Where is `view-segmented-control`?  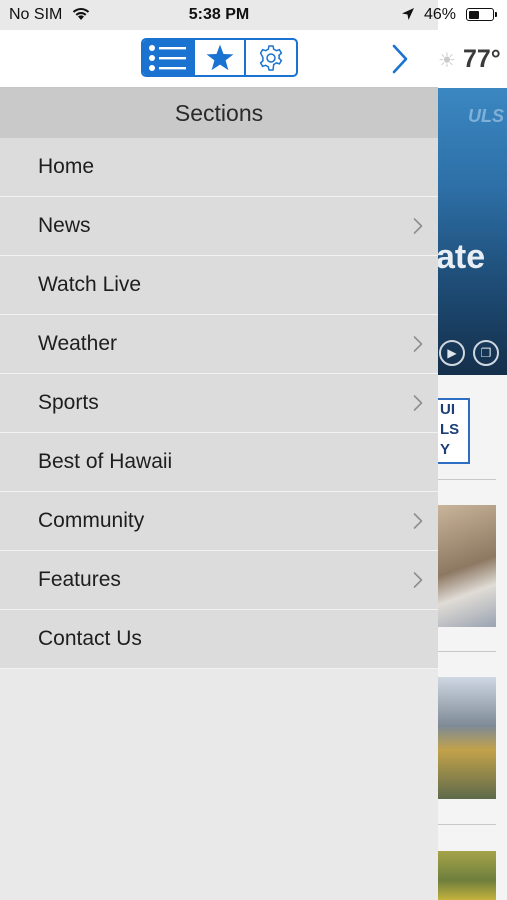 view-segmented-control is located at coordinates (219, 57).